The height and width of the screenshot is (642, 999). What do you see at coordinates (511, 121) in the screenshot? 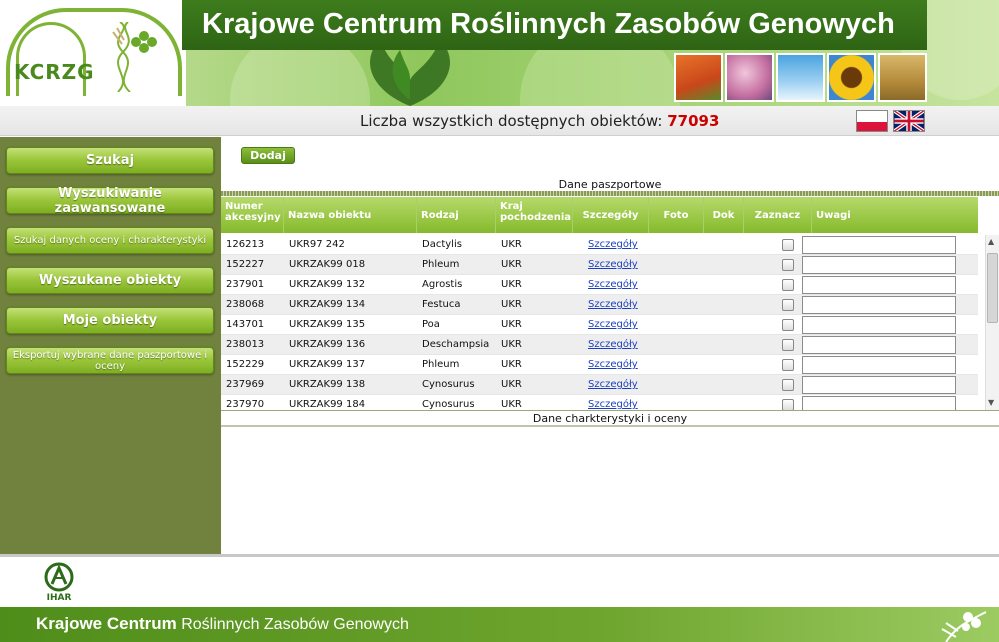
I see `object-count-label: Liczba wszystkich dostępnych obiektów:` at bounding box center [511, 121].